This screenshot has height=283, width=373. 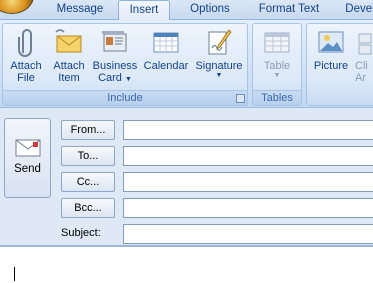 What do you see at coordinates (27, 148) in the screenshot?
I see `send-envelope-icon` at bounding box center [27, 148].